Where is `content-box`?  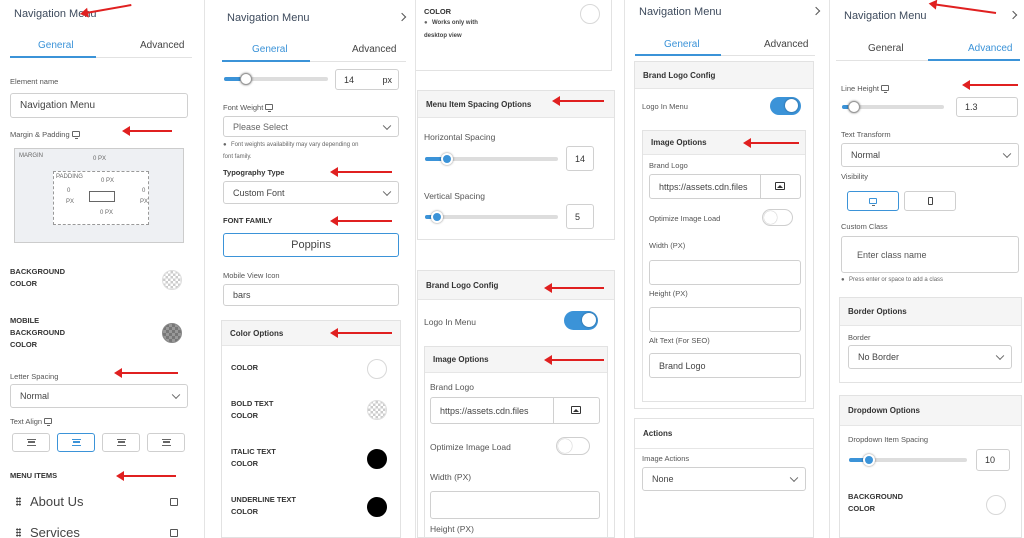
content-box is located at coordinates (102, 196).